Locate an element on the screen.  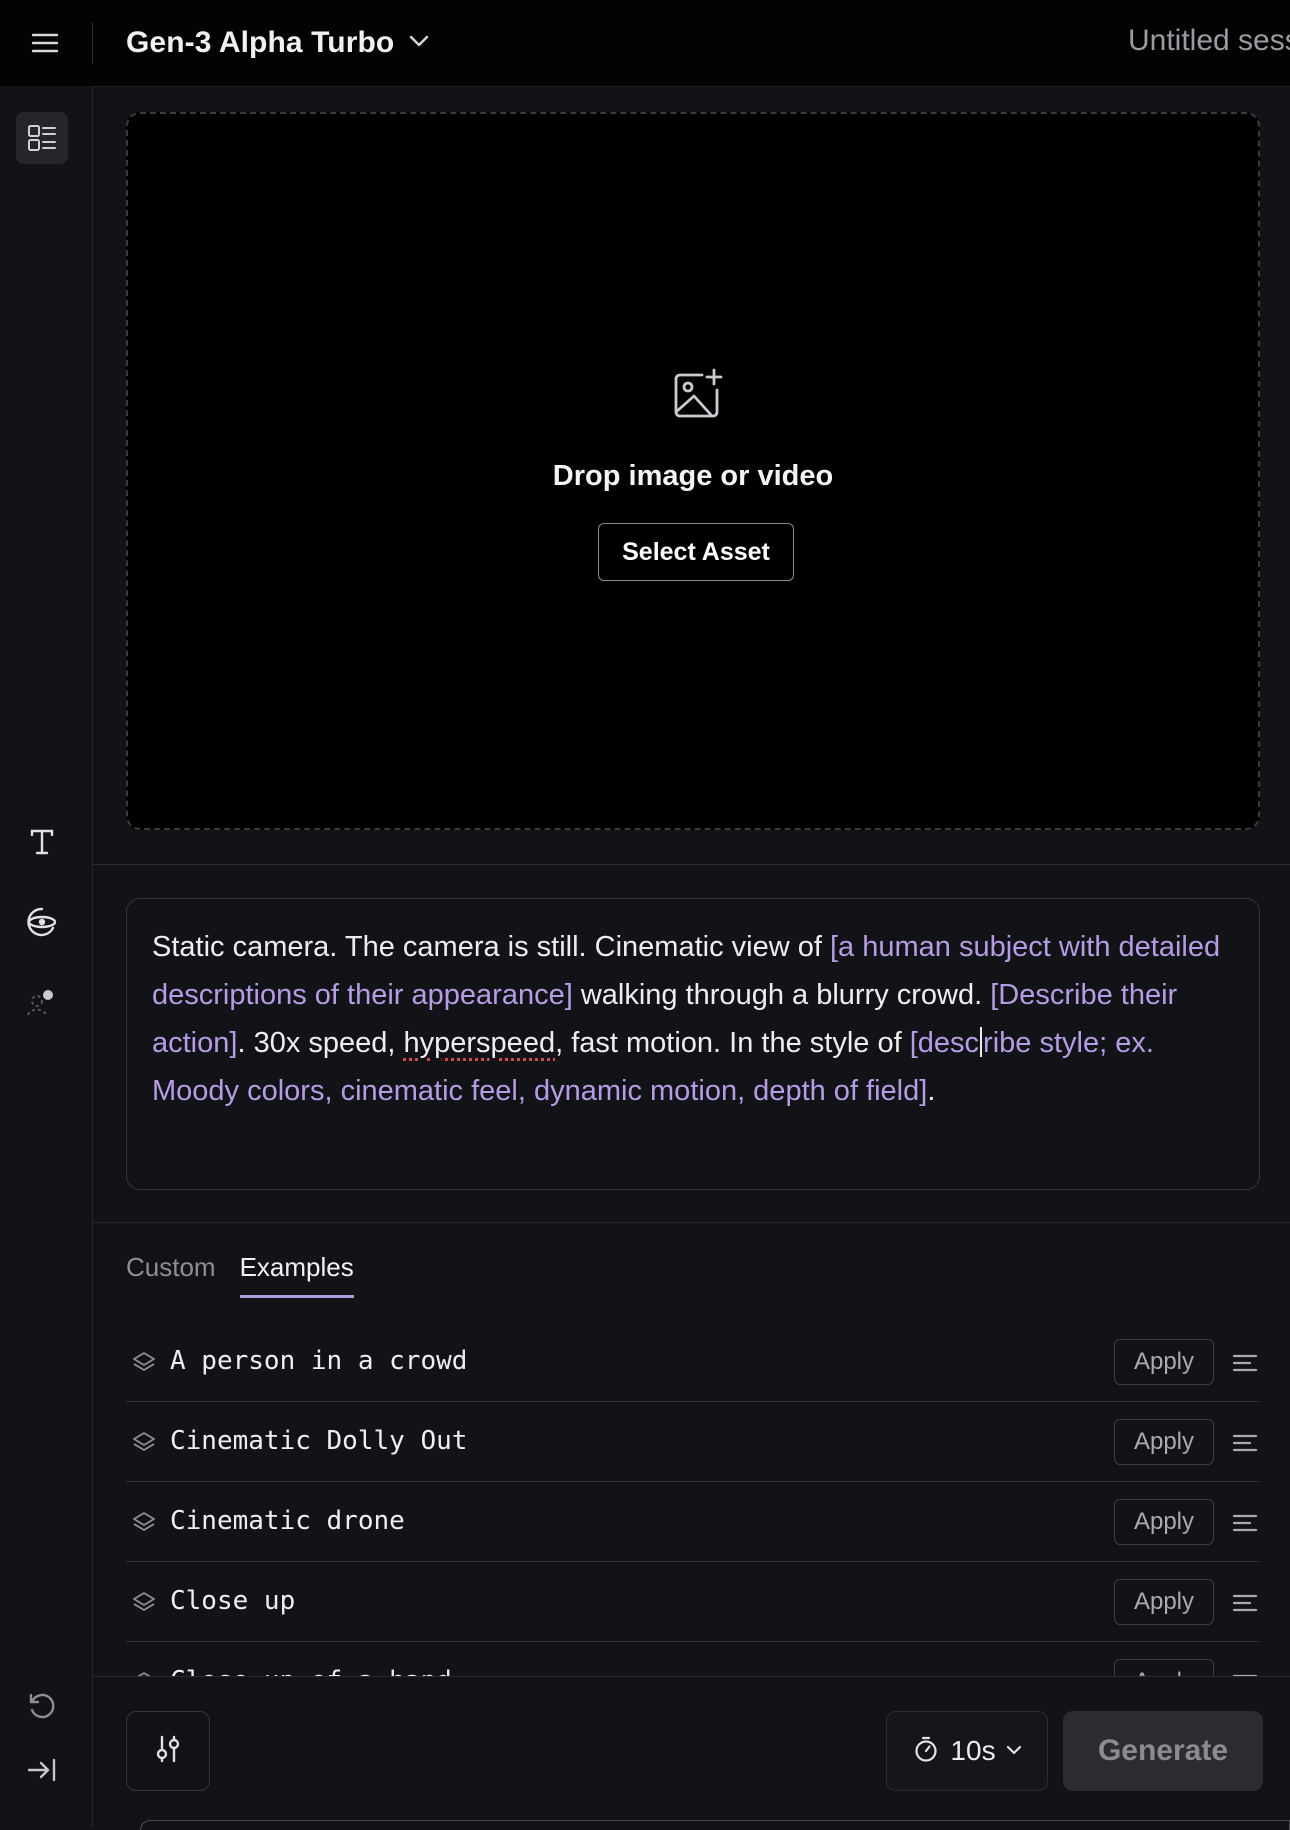
model-name: Gen-3 Alpha Turbo is located at coordinates (260, 42).